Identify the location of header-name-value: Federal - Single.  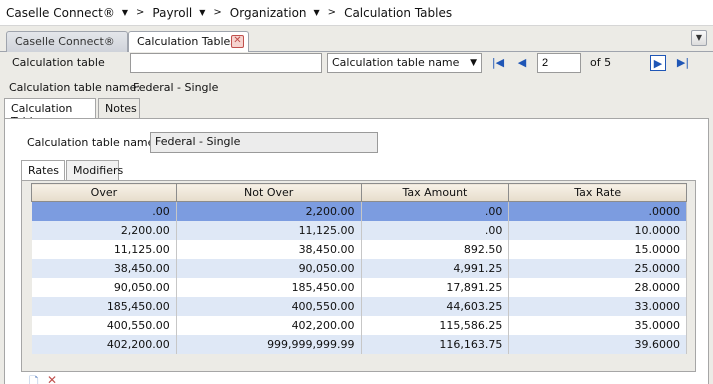
(176, 87).